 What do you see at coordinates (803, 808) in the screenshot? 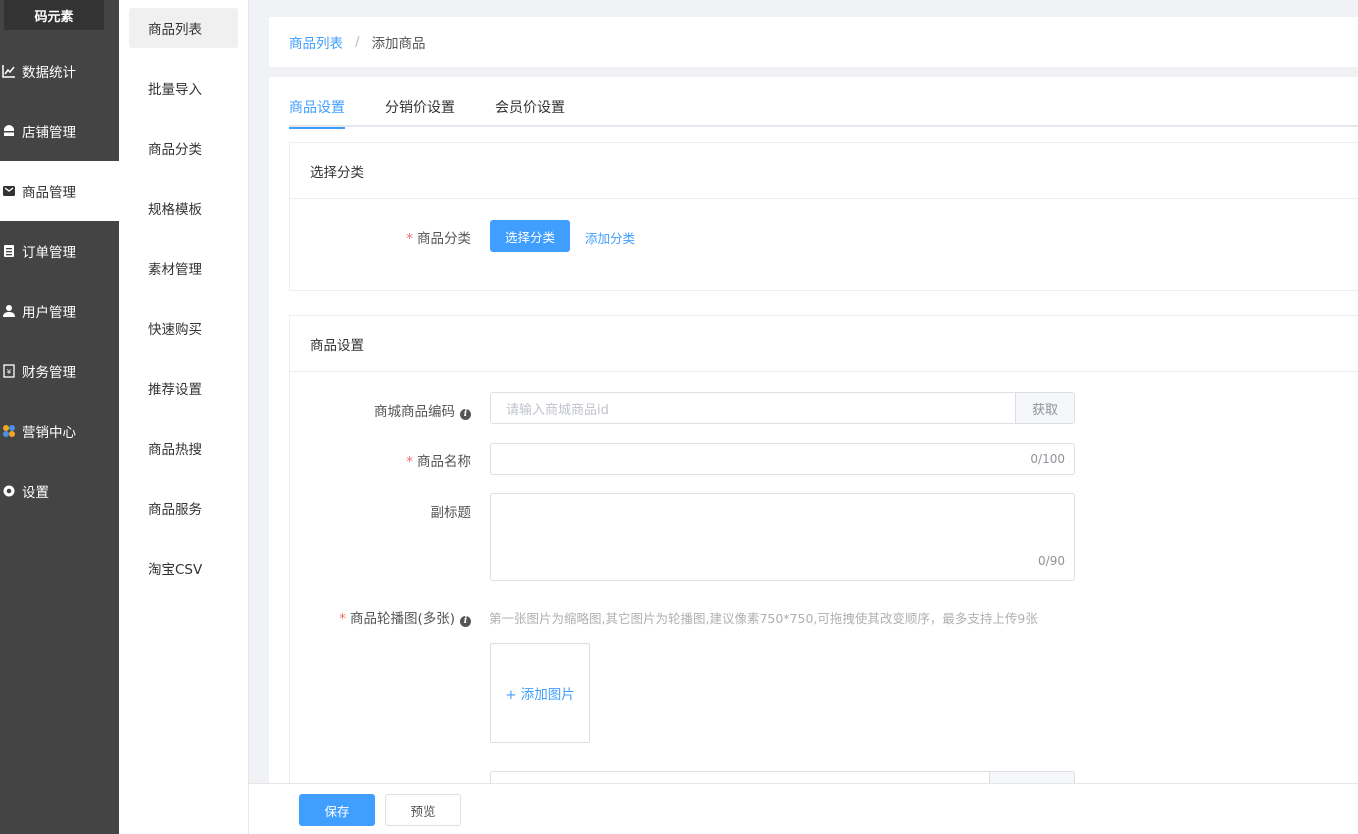
I see `footer-action-bar: 保存 预览` at bounding box center [803, 808].